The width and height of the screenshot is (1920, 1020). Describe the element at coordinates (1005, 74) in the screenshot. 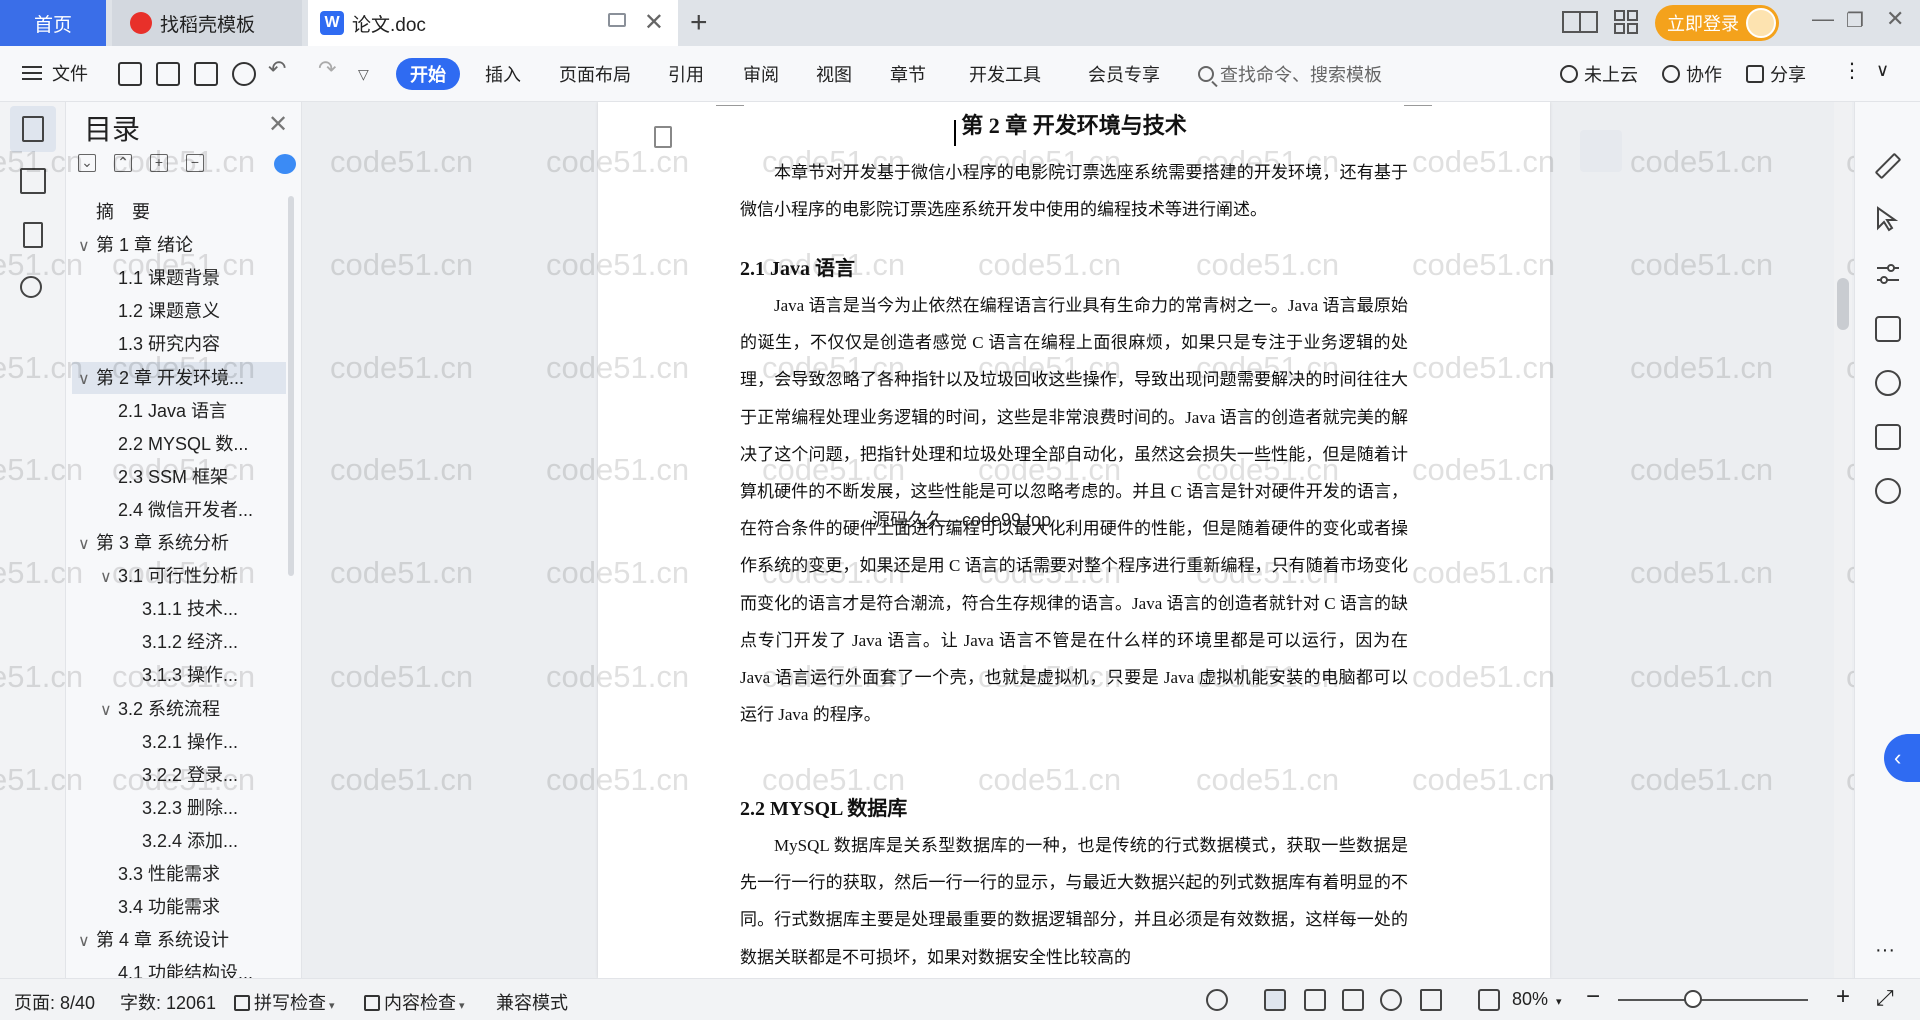

I see `tab-developer: 开发工具` at that location.